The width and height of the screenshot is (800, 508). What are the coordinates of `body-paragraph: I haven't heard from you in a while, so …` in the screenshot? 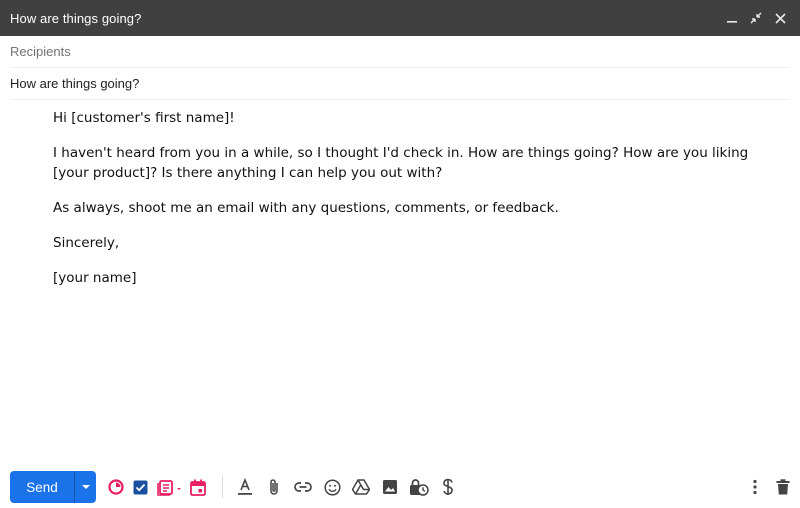 It's located at (401, 163).